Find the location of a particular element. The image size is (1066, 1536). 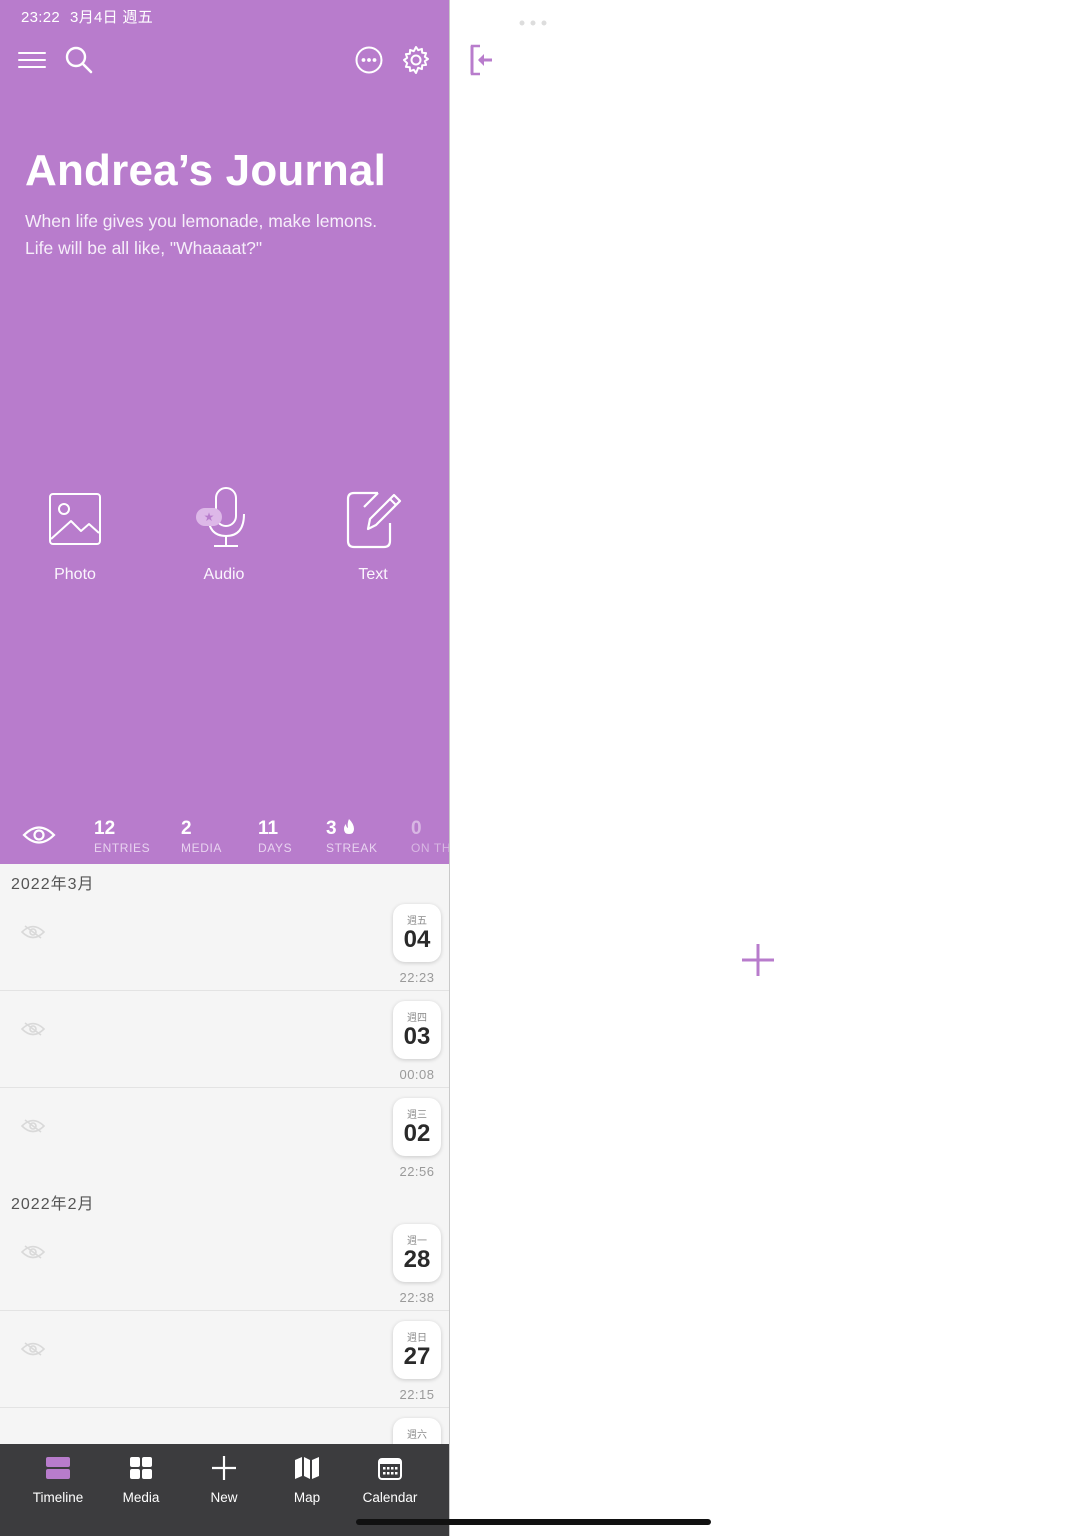

map-icon is located at coordinates (307, 1468).